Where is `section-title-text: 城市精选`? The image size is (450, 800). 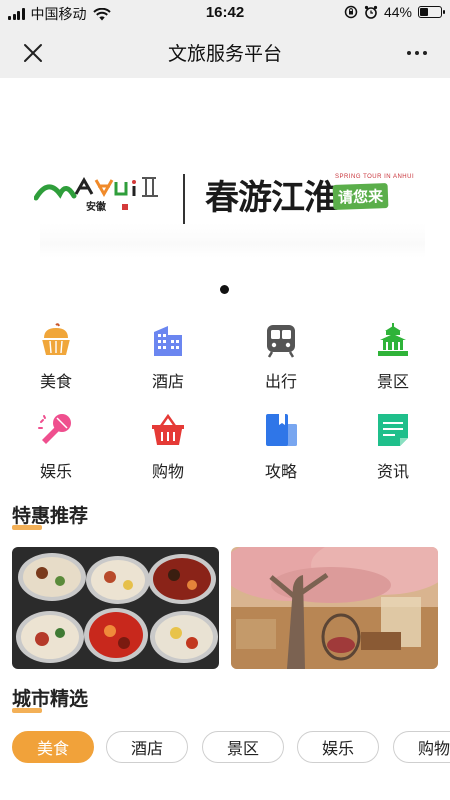 section-title-text: 城市精选 is located at coordinates (50, 699).